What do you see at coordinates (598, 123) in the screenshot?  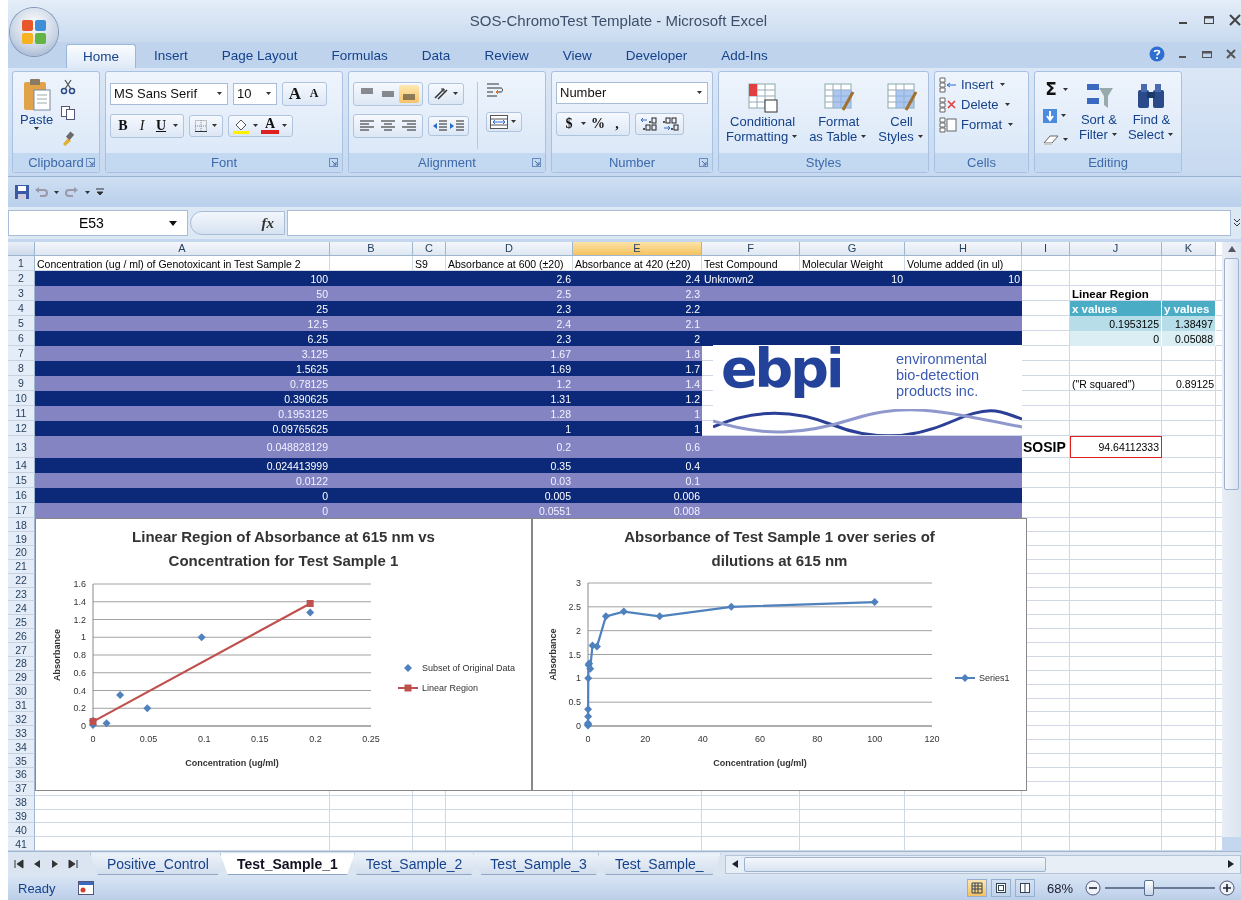 I see `percent-button: %` at bounding box center [598, 123].